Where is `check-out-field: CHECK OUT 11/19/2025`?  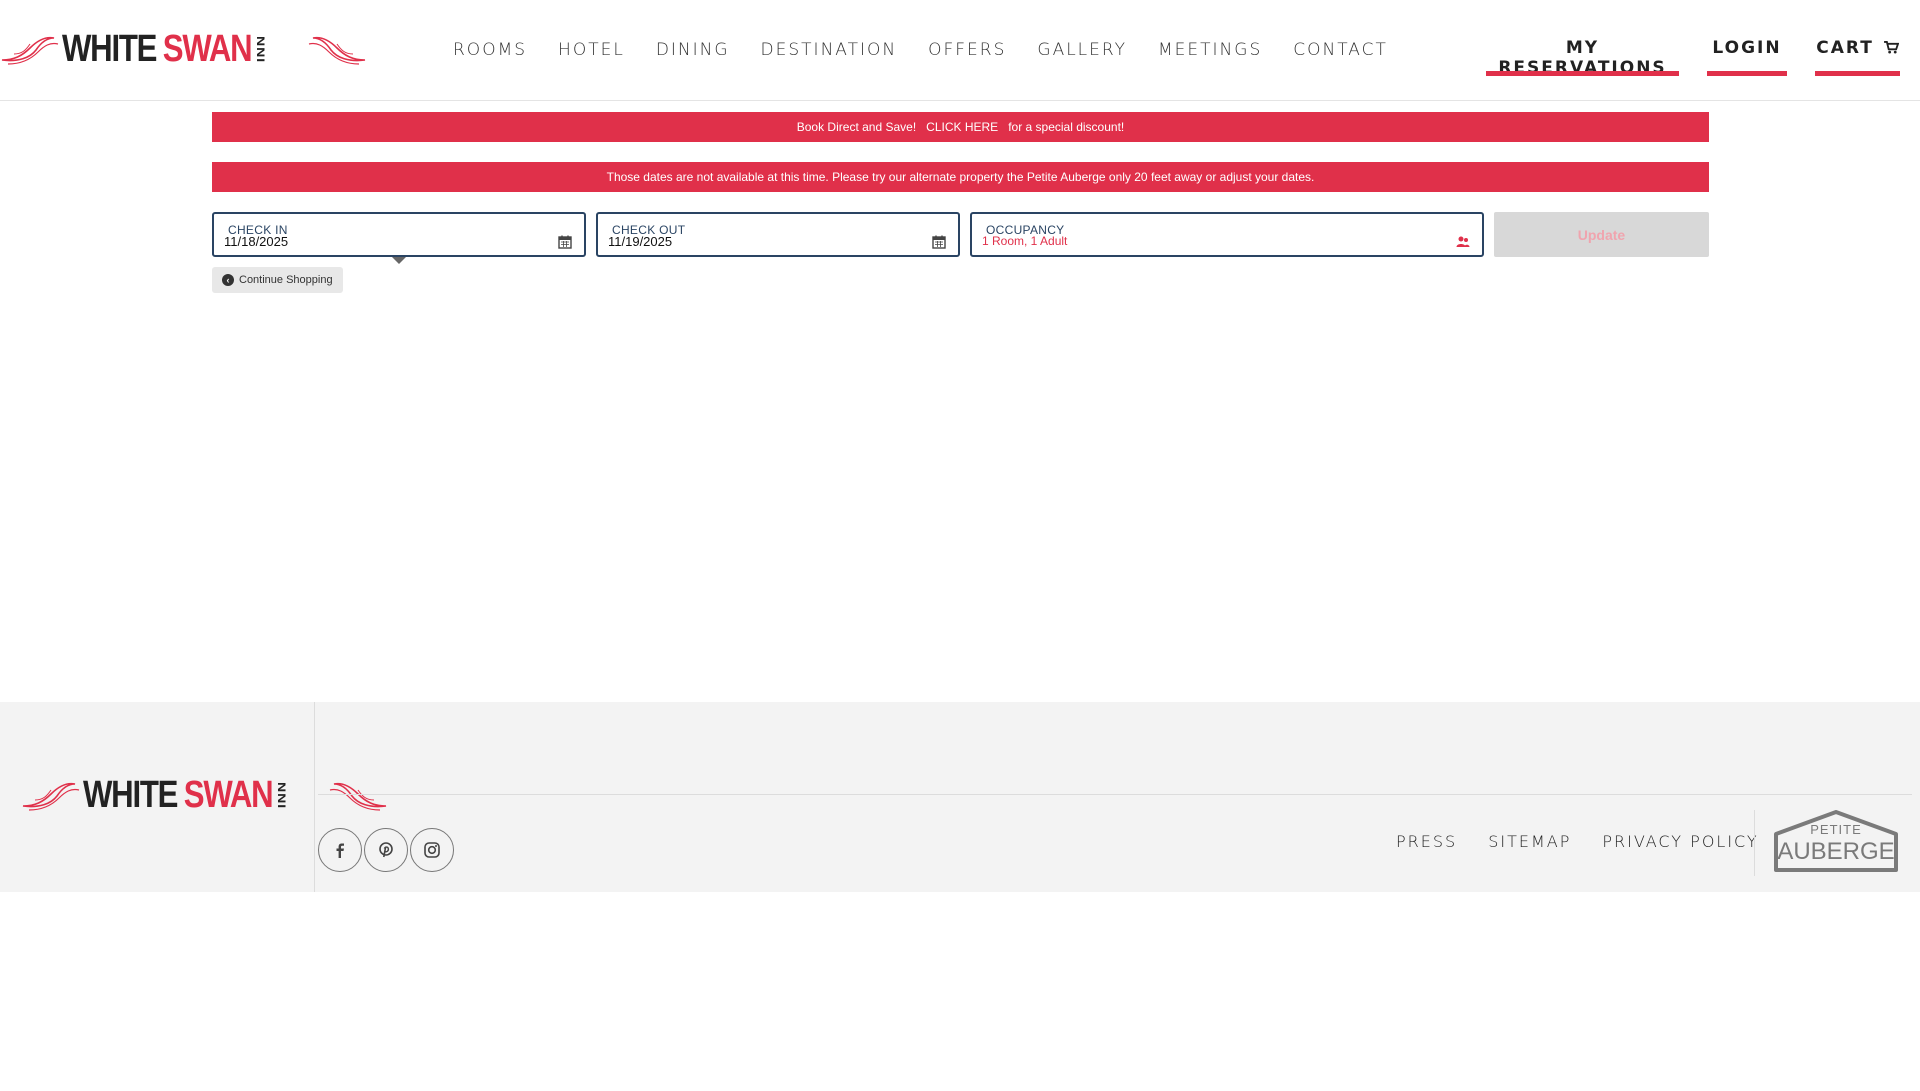 check-out-field: CHECK OUT 11/19/2025 is located at coordinates (778, 234).